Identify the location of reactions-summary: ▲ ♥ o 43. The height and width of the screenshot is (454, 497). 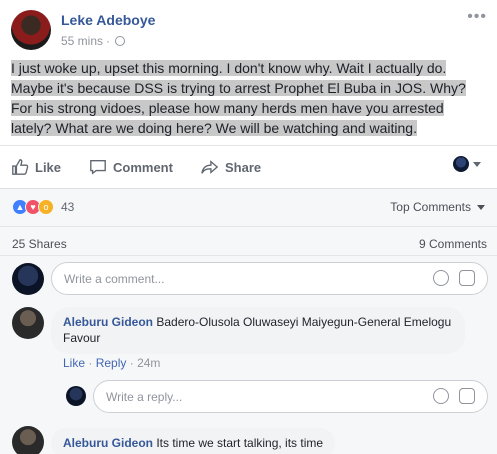
(43, 207).